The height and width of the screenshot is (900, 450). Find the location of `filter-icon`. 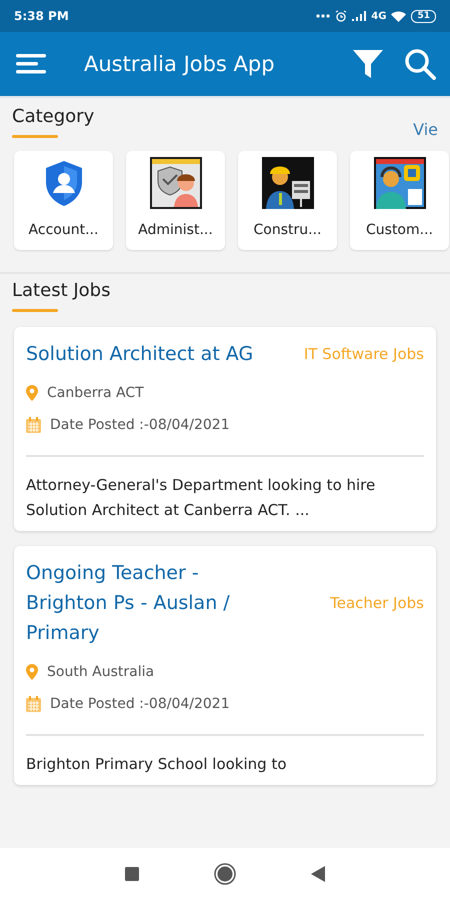

filter-icon is located at coordinates (368, 64).